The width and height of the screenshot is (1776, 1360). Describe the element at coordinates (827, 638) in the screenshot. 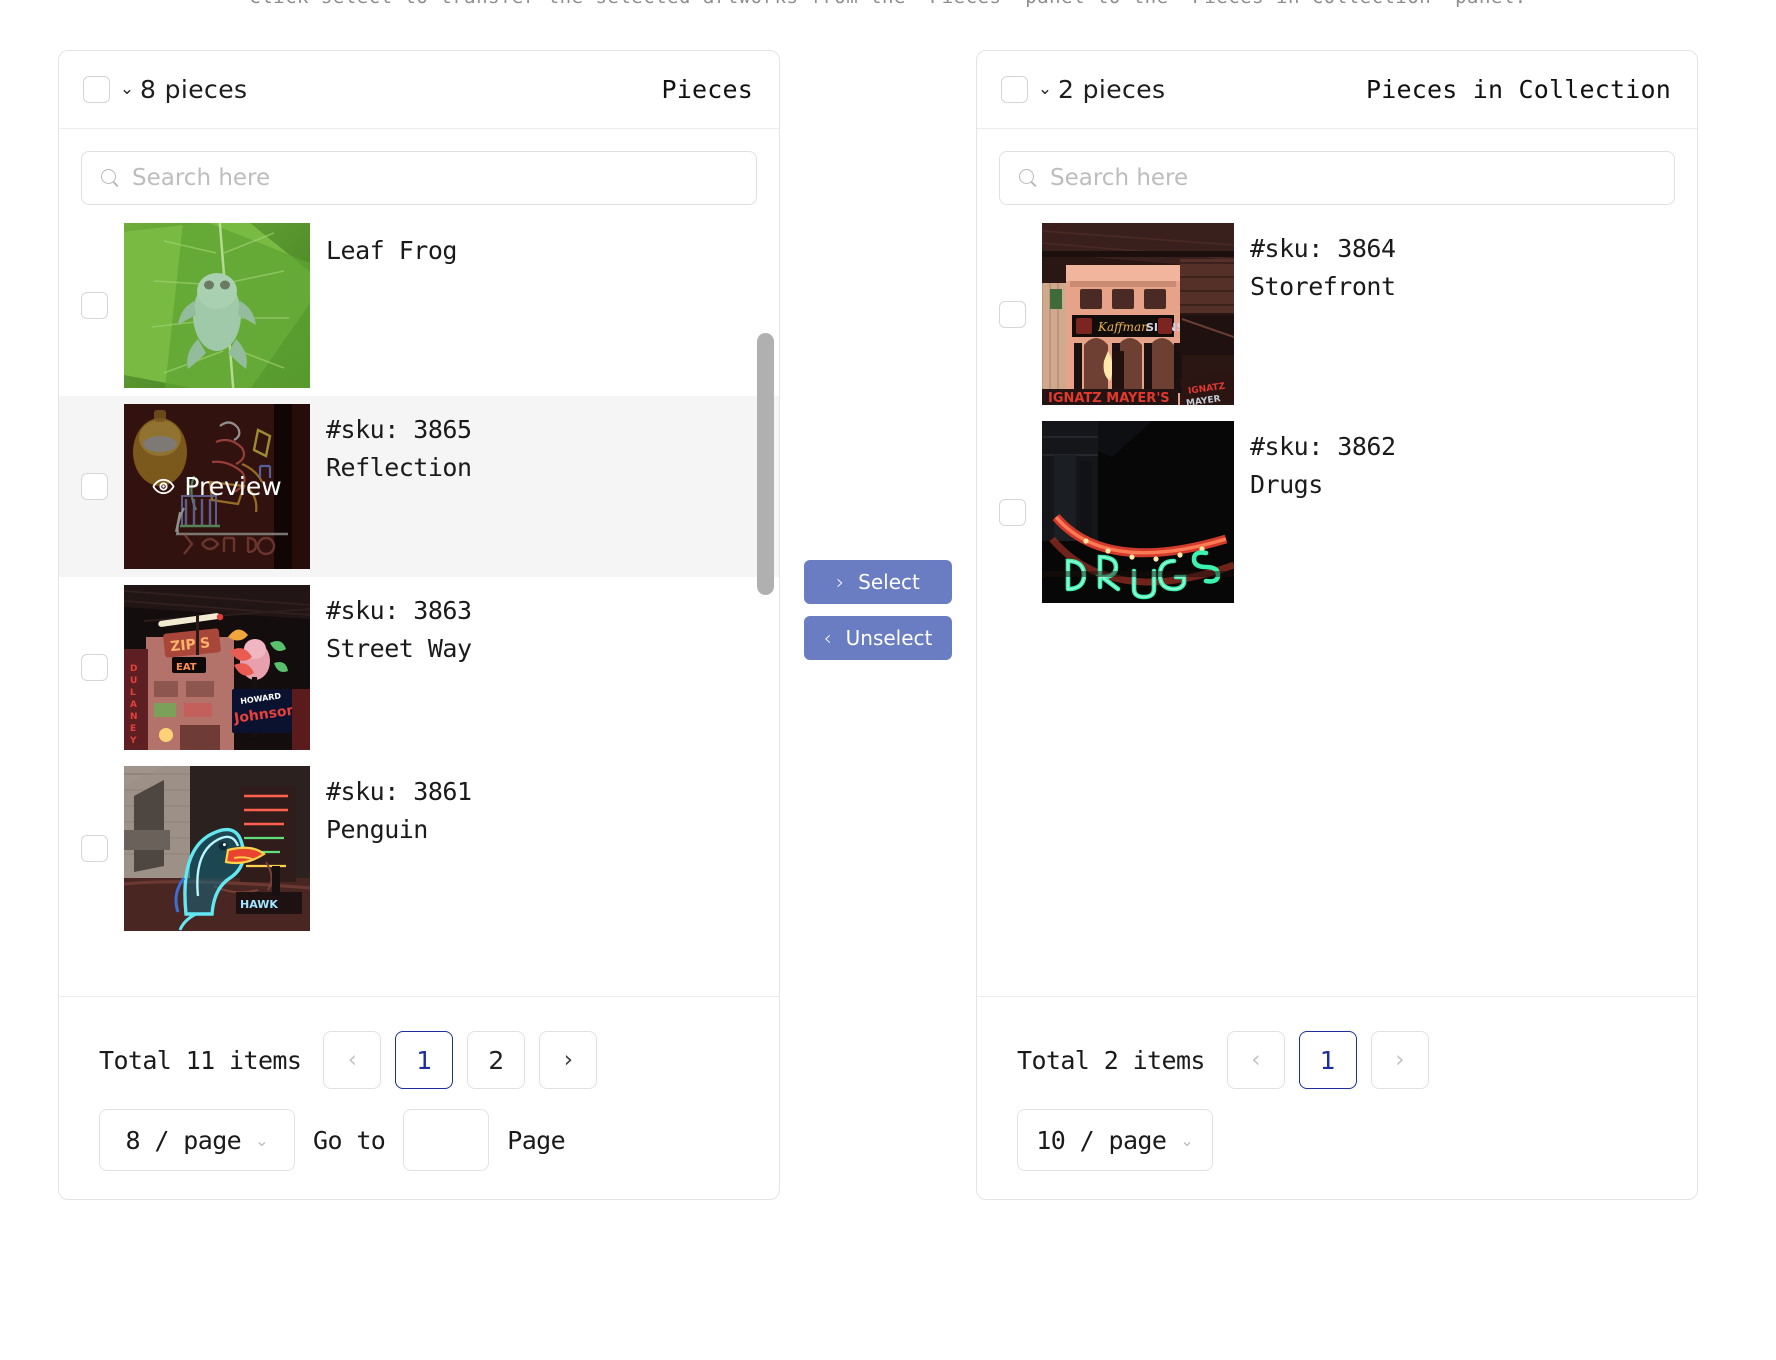

I see `chevron-left-icon: ‹` at that location.